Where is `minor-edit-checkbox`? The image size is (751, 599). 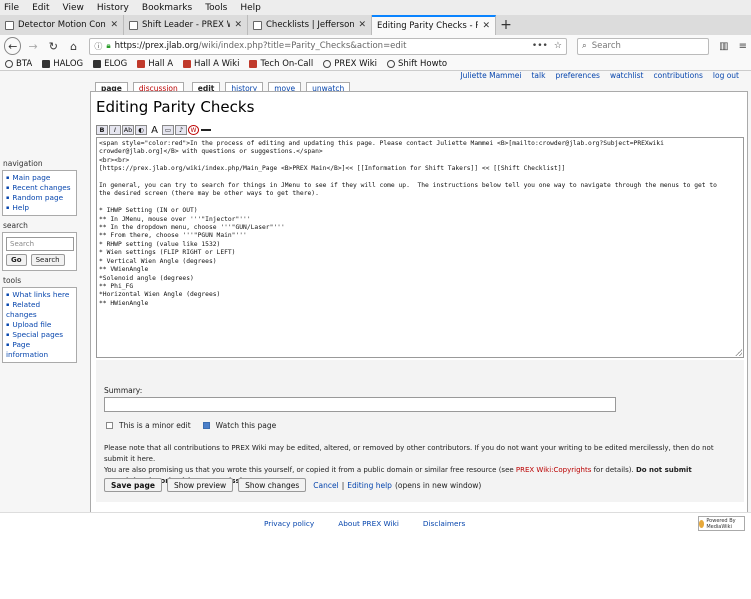
minor-edit-checkbox is located at coordinates (109, 425).